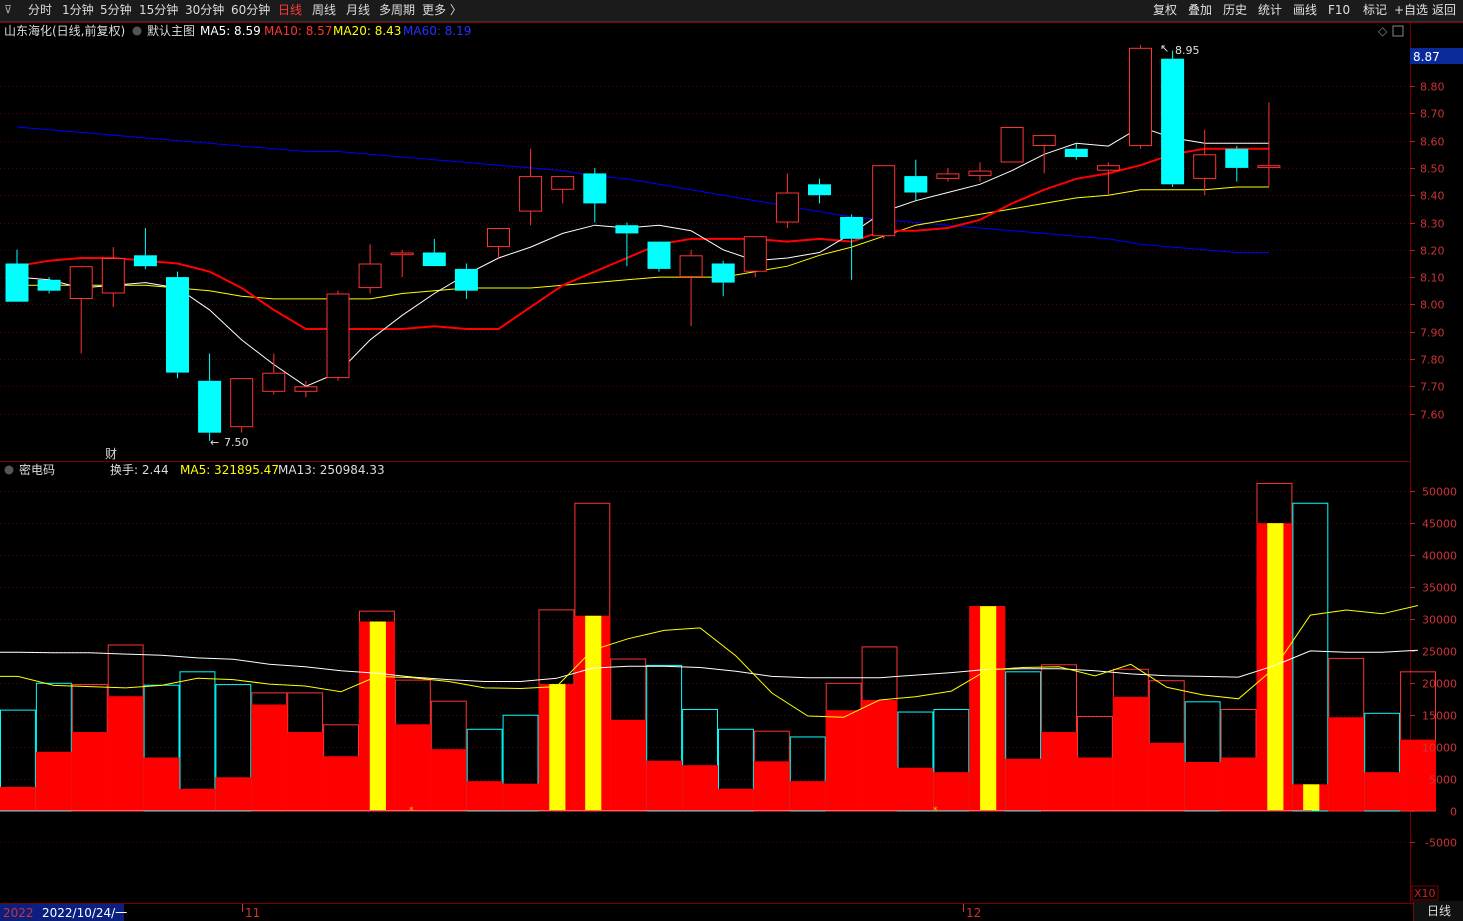  Describe the element at coordinates (1432, 305) in the screenshot. I see `price-axis-label: 8.00` at that location.